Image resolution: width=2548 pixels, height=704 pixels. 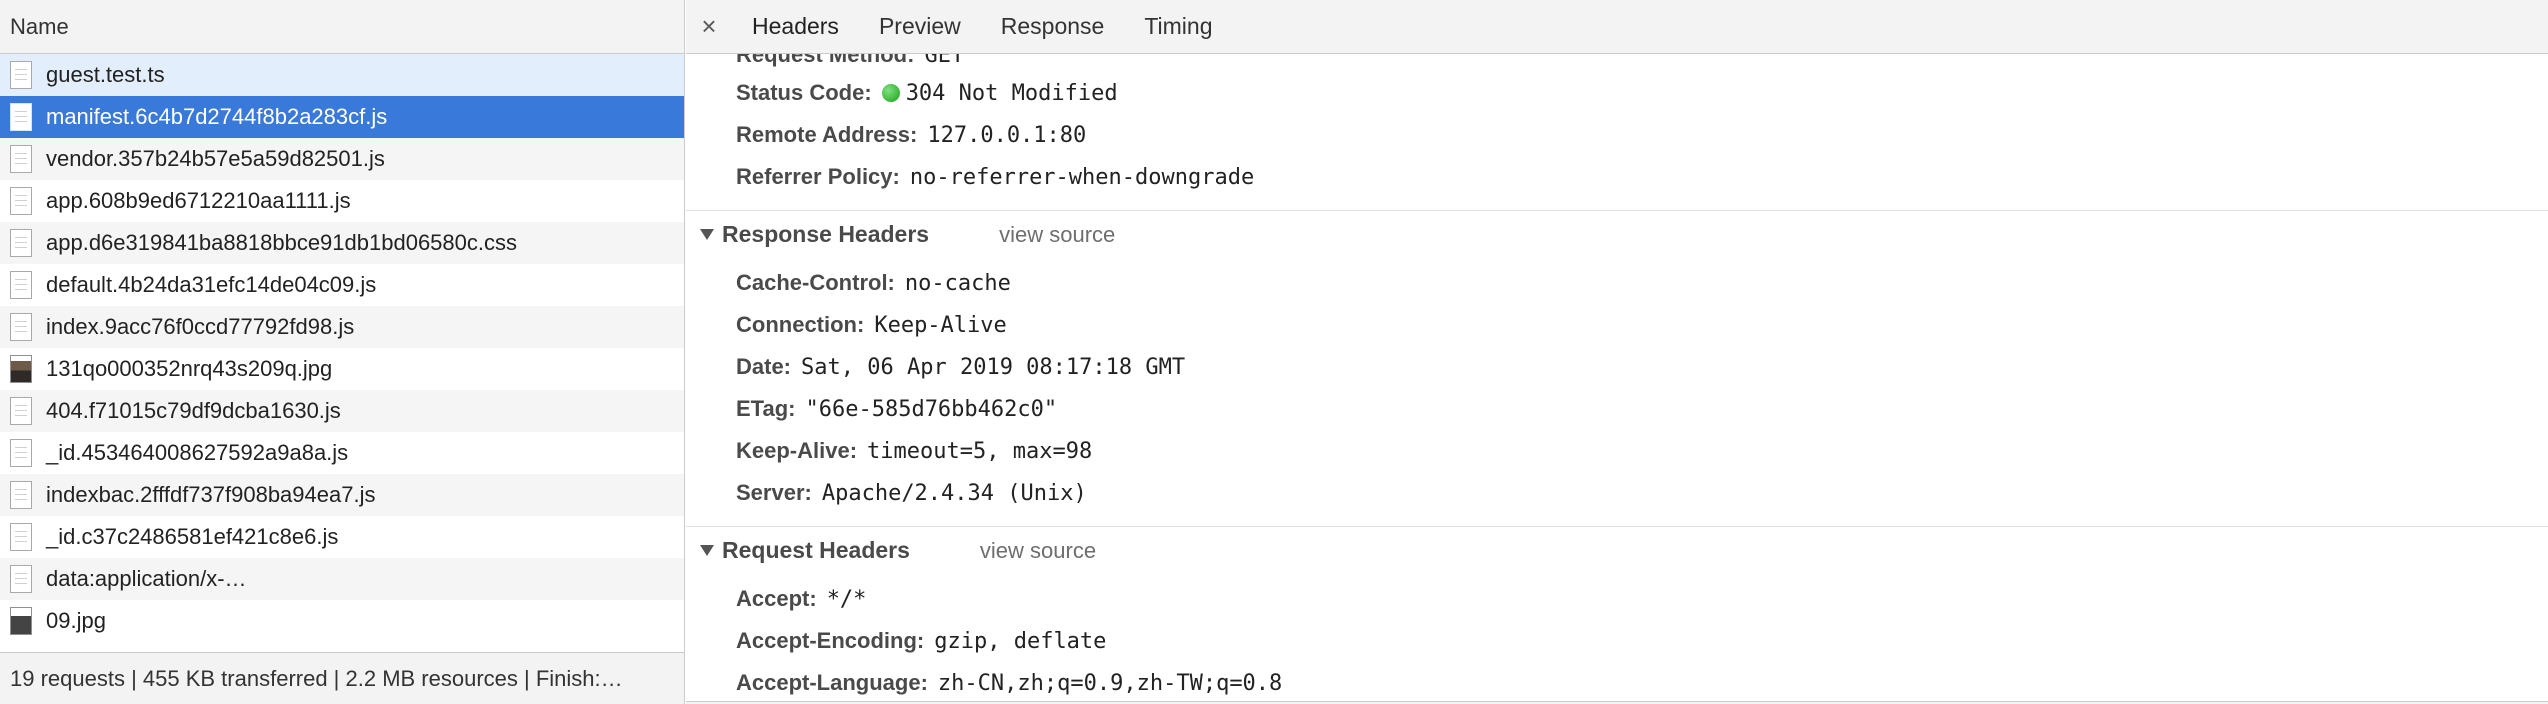 What do you see at coordinates (954, 493) in the screenshot?
I see `header-value: Apache/2.4.34 (Unix)` at bounding box center [954, 493].